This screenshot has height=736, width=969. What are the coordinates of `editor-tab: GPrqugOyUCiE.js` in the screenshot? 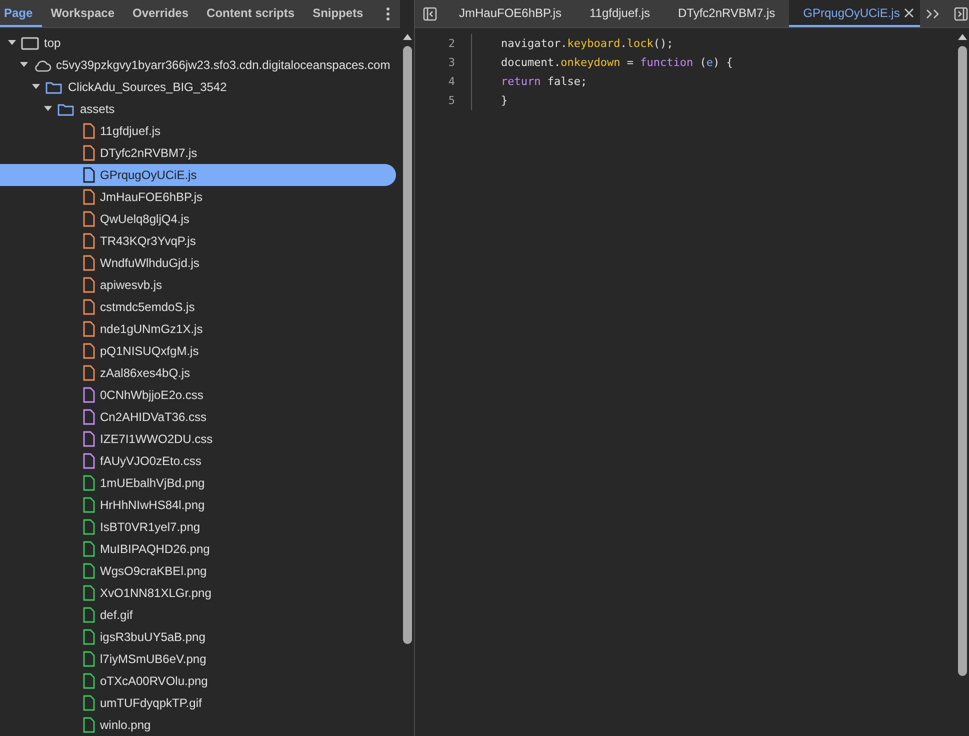 It's located at (854, 13).